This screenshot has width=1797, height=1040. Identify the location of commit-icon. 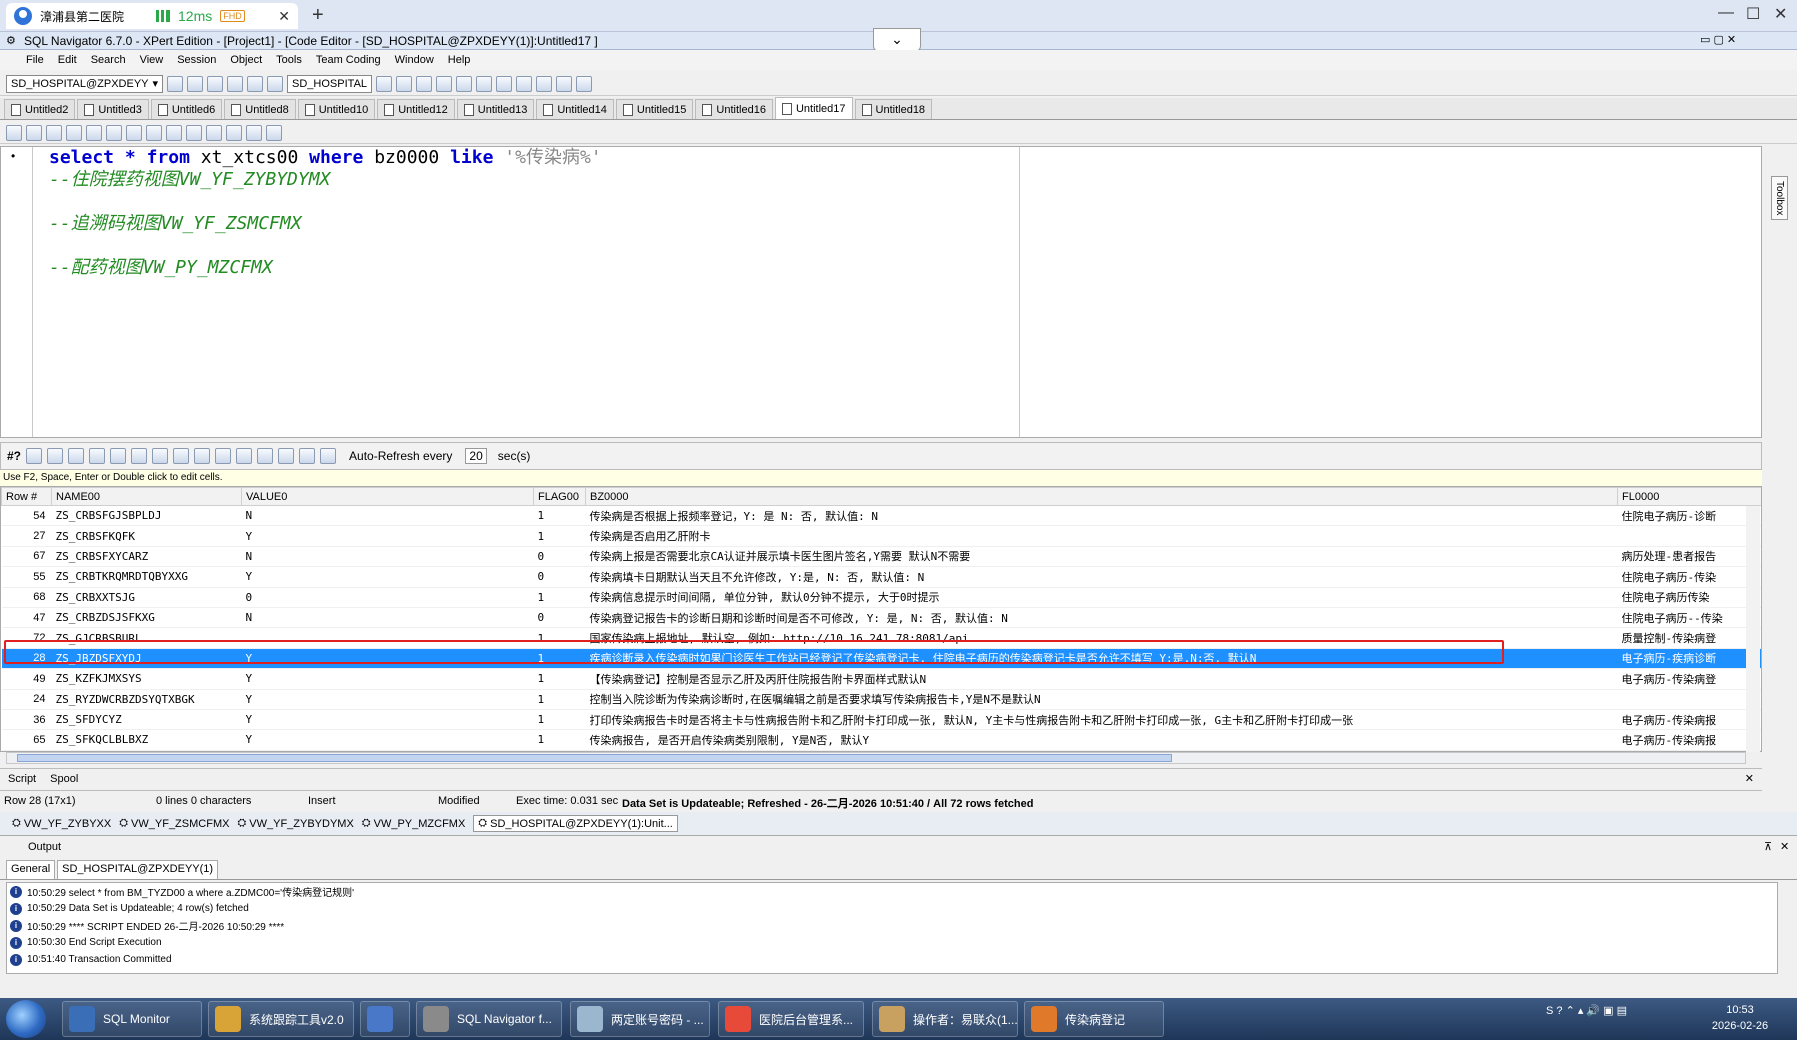
(255, 83).